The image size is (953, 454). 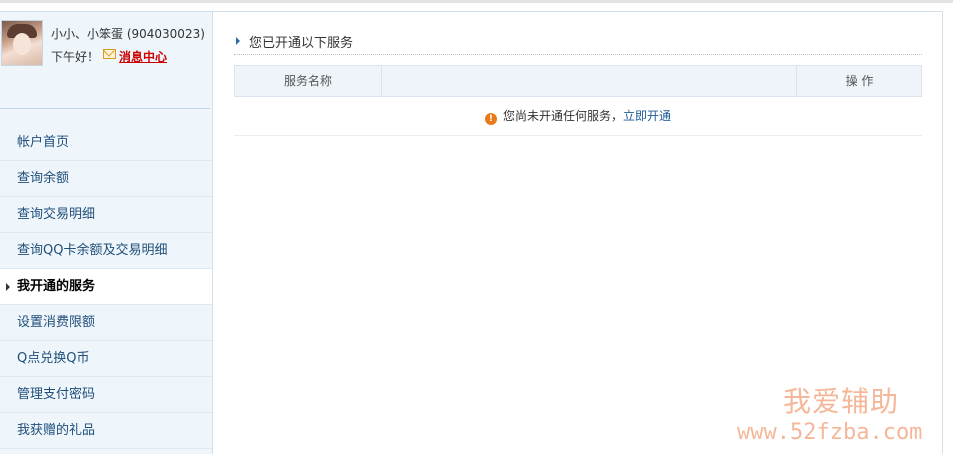 What do you see at coordinates (578, 81) in the screenshot?
I see `table-header: 服务名称 操 作` at bounding box center [578, 81].